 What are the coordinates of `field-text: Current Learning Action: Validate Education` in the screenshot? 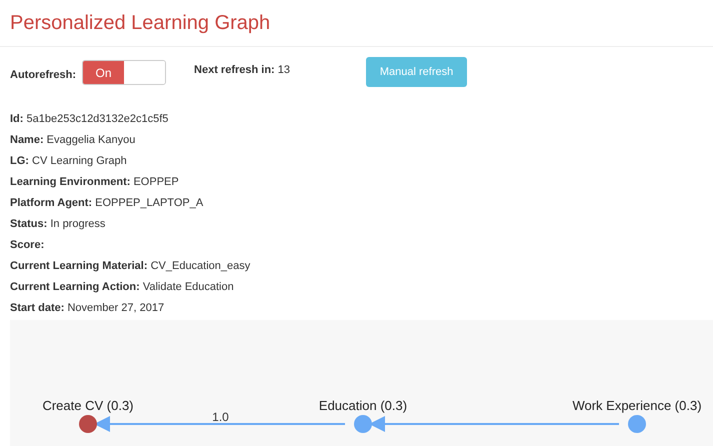 It's located at (122, 288).